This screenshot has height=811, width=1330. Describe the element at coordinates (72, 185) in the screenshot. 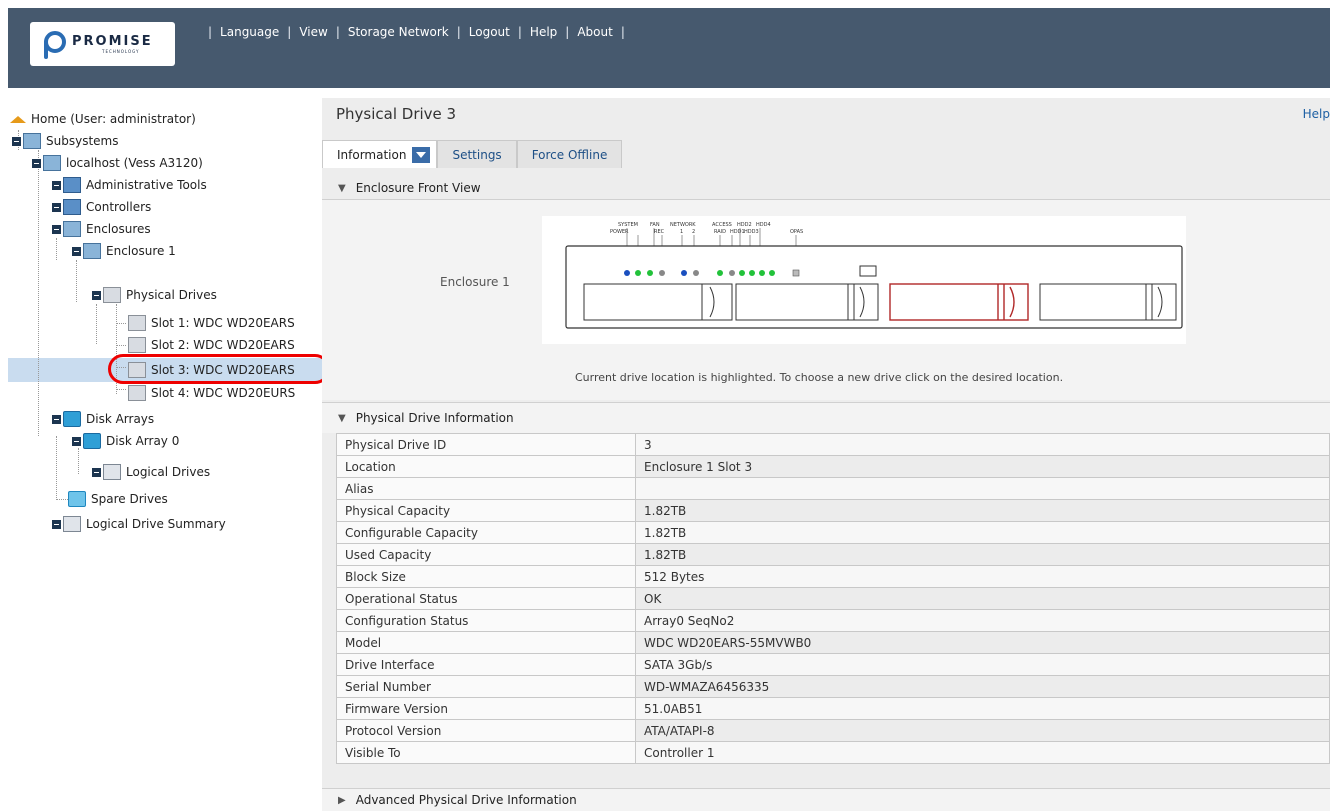

I see `tools-icon` at that location.